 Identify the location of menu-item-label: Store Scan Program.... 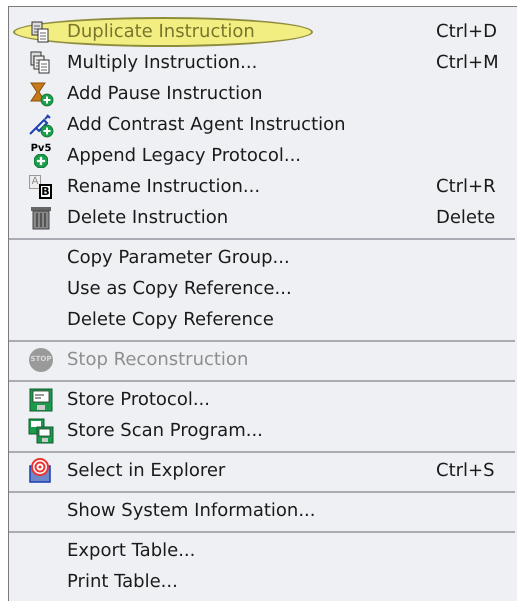
(165, 431).